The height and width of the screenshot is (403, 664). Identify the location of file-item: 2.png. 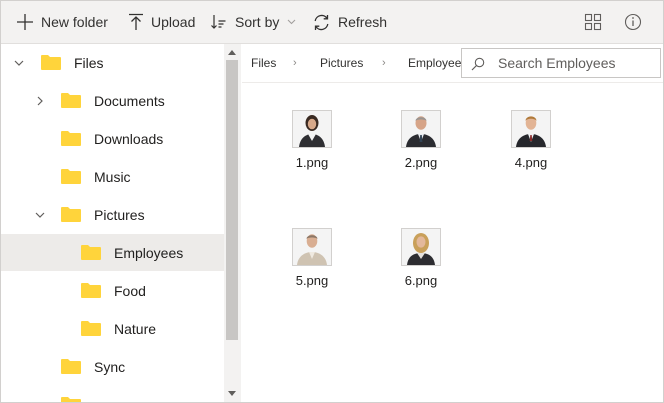
(421, 145).